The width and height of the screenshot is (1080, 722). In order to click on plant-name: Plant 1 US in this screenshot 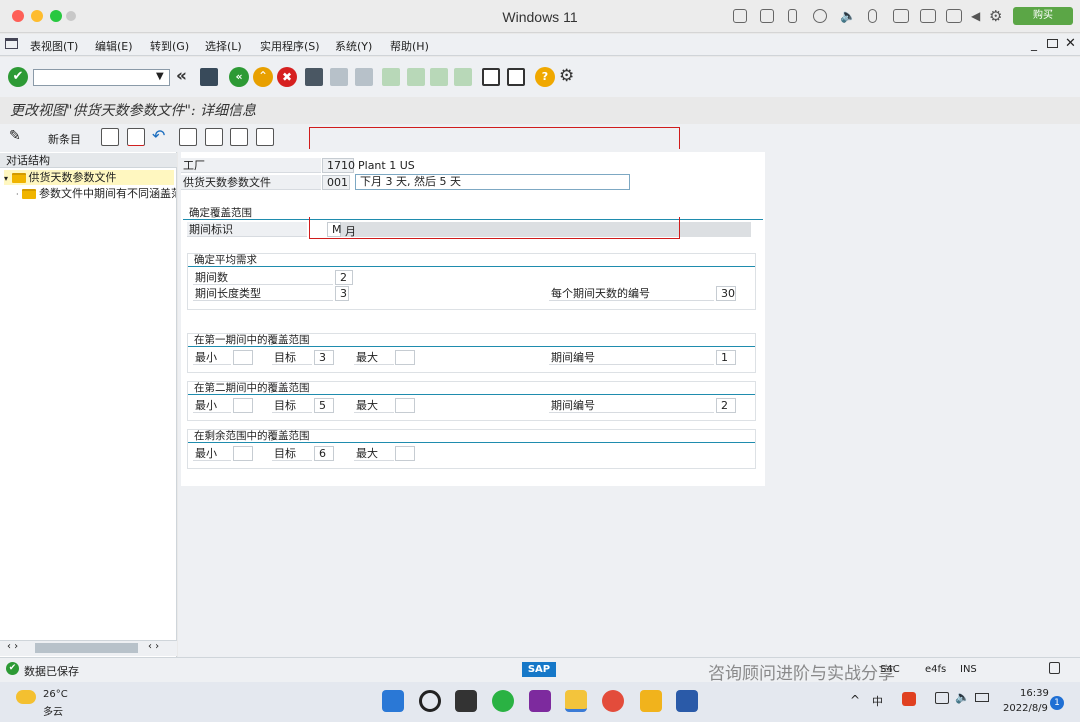, I will do `click(386, 165)`.